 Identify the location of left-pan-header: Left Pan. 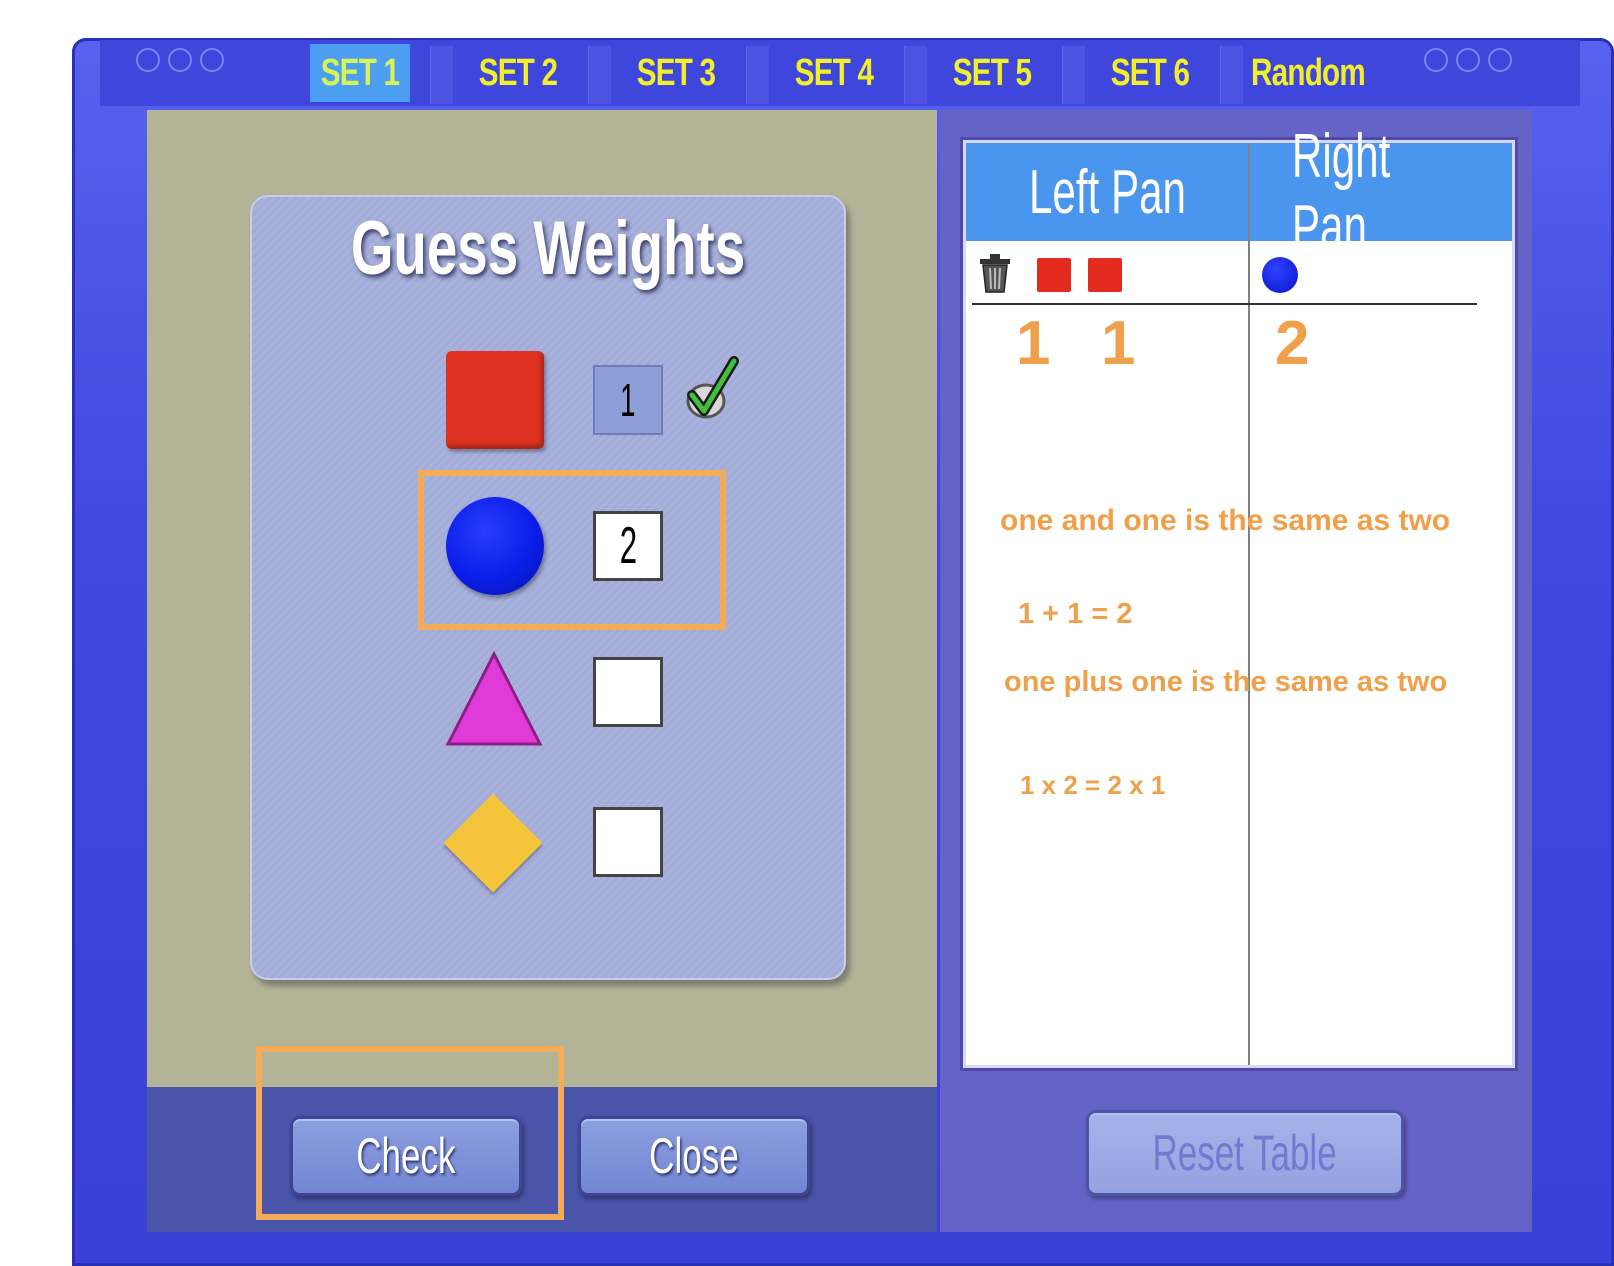
(1107, 192).